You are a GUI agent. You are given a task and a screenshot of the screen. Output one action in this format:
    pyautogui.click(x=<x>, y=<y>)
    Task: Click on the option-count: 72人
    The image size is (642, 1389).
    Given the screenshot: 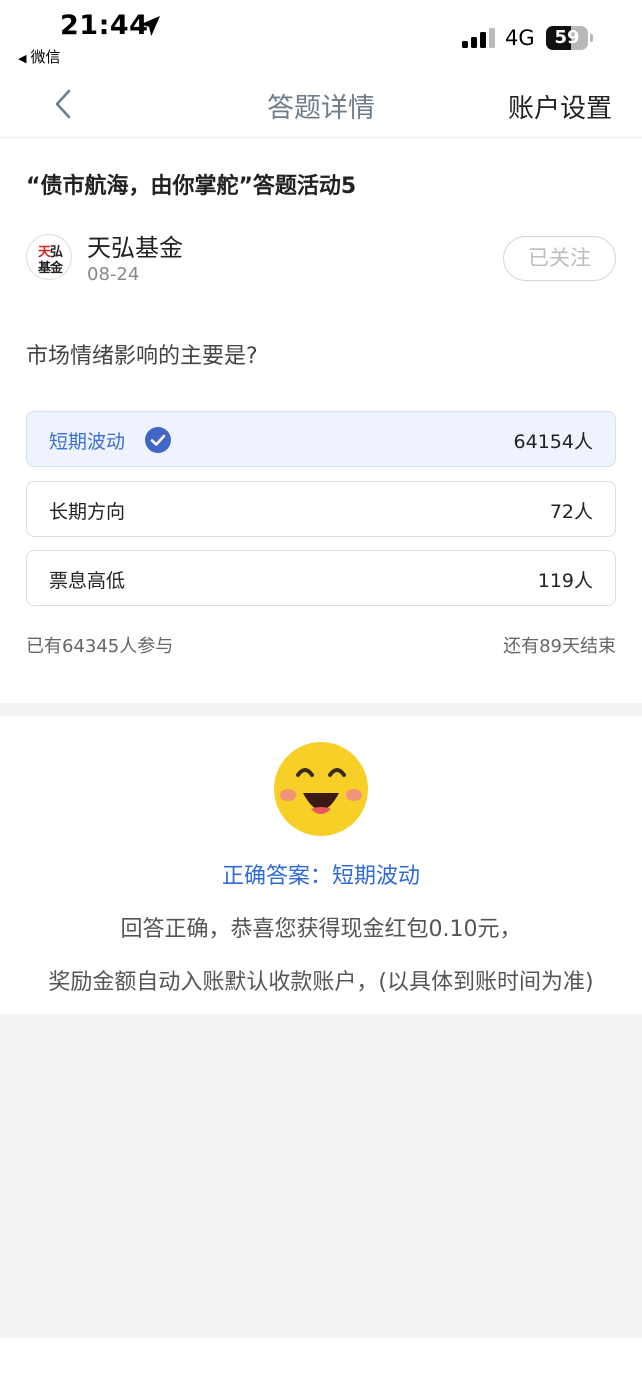 What is the action you would take?
    pyautogui.click(x=571, y=512)
    